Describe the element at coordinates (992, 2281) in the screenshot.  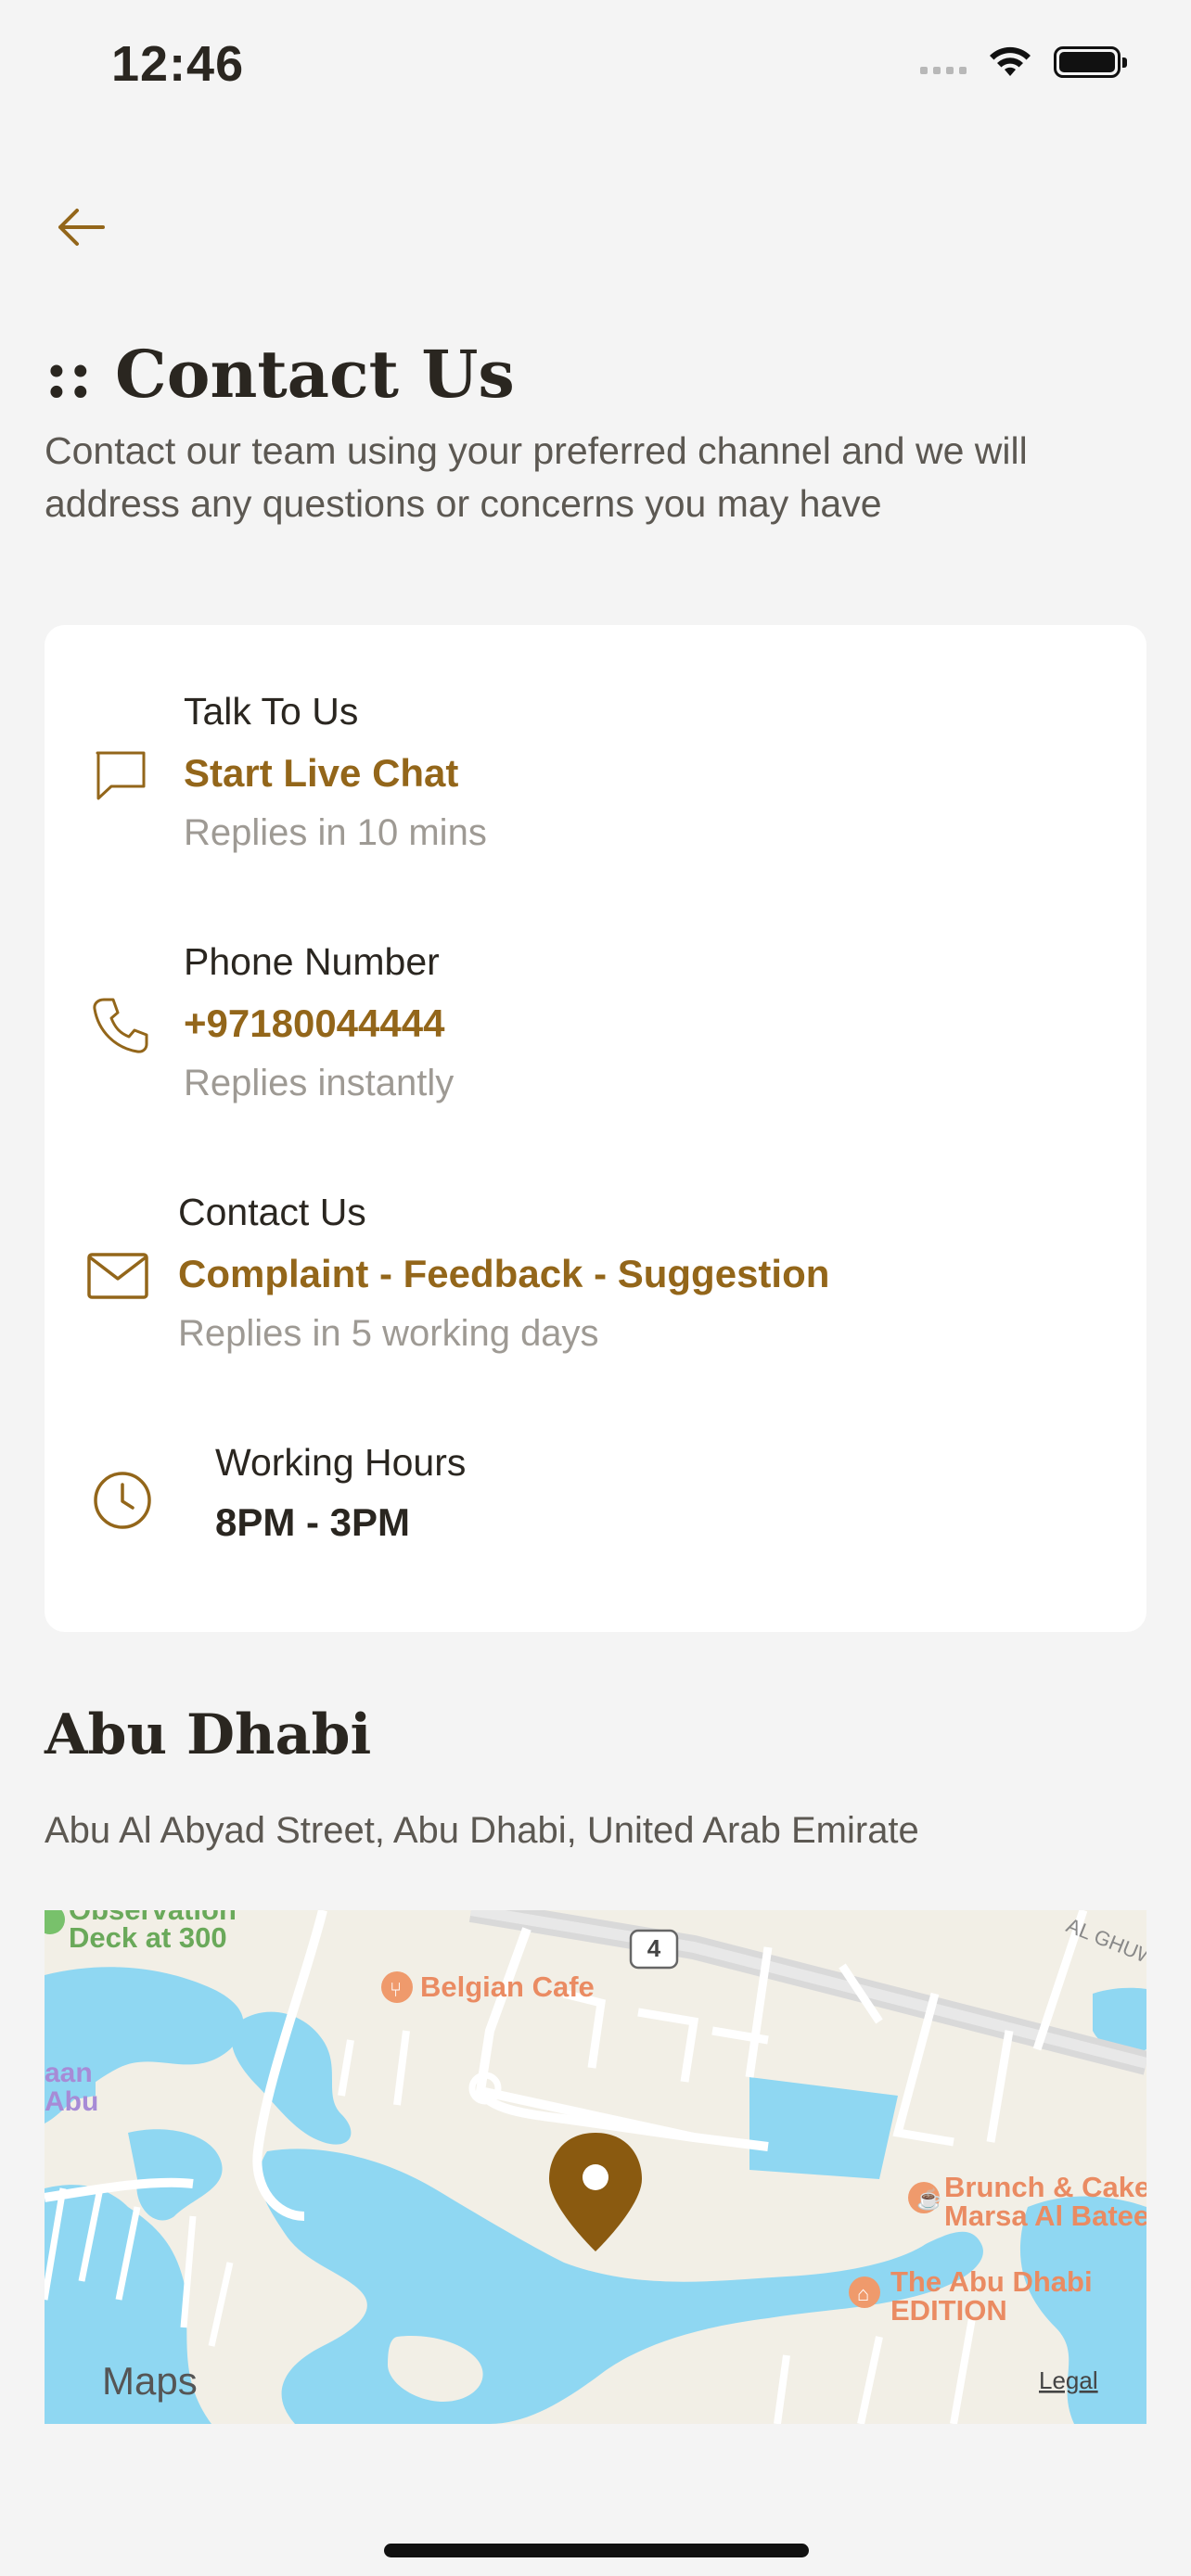
I see `map-label-edition: The Abu Dhabi` at that location.